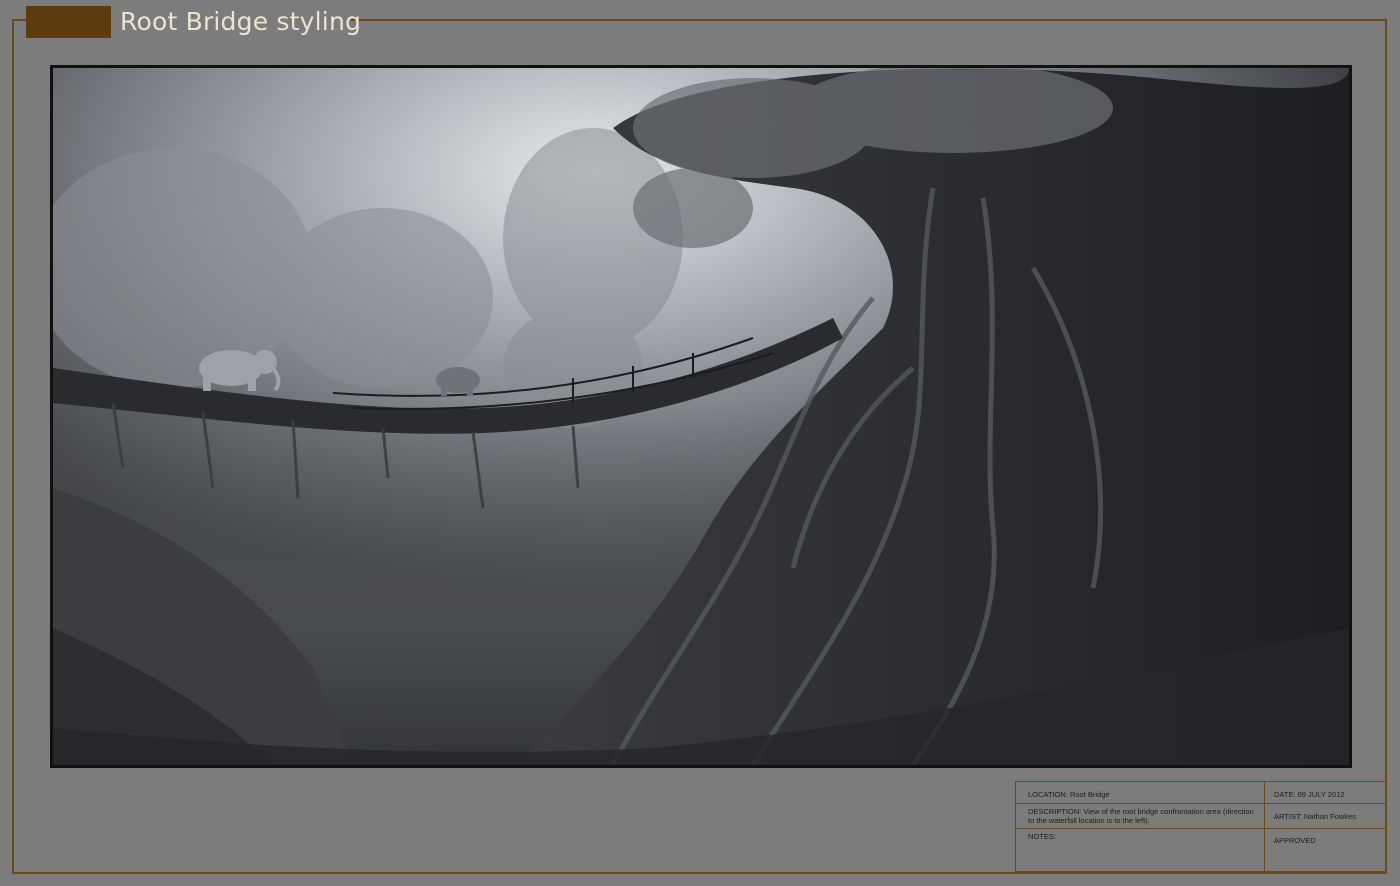 The width and height of the screenshot is (1400, 886). What do you see at coordinates (1315, 816) in the screenshot?
I see `artist-field: ARTIST: Nathan Fowkes` at bounding box center [1315, 816].